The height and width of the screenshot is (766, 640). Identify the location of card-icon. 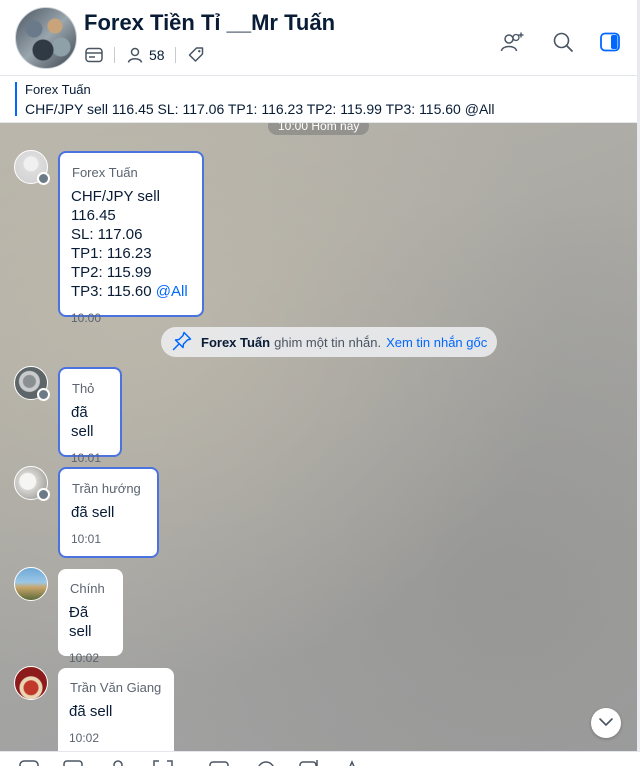
(94, 55).